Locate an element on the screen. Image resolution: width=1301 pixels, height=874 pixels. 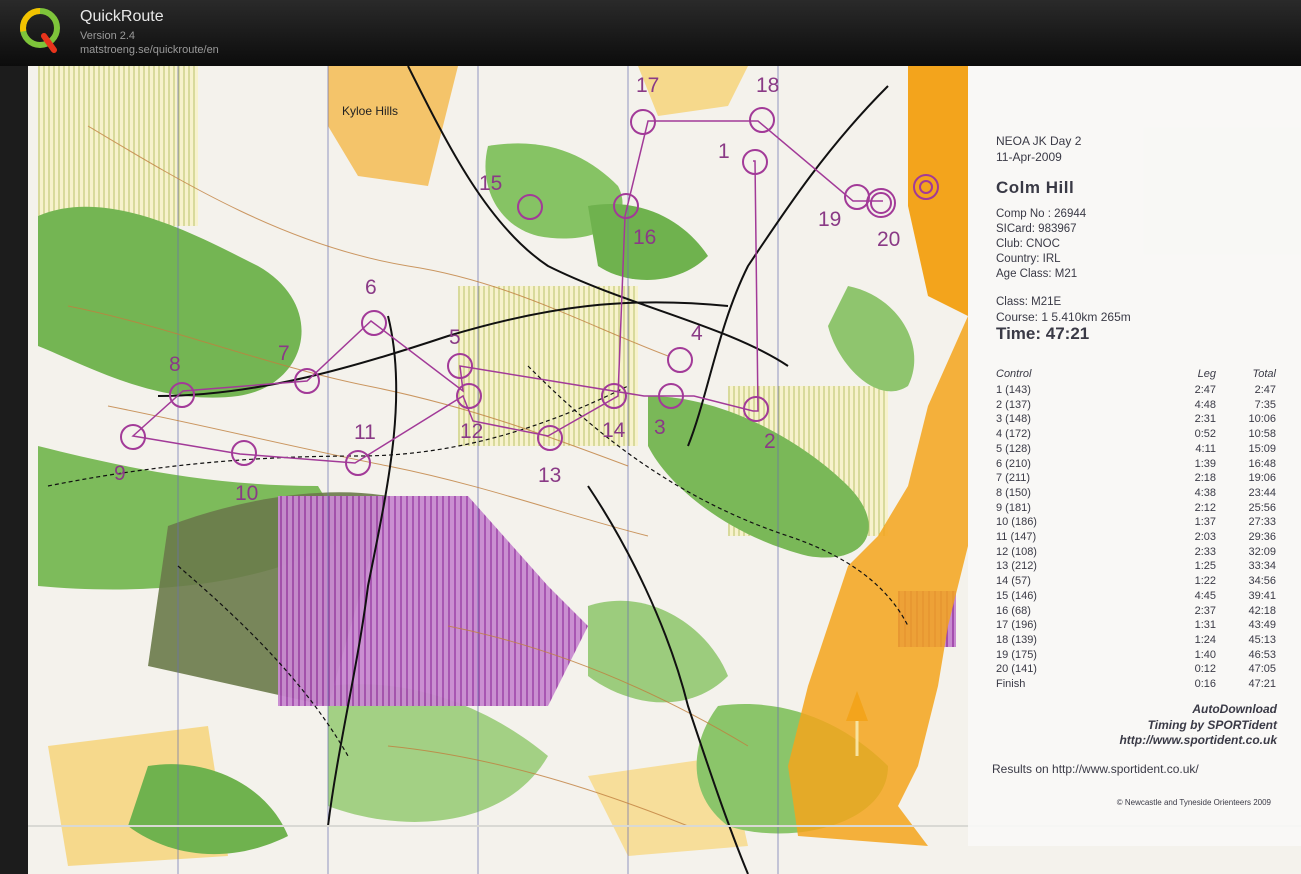
app-name: QuickRoute is located at coordinates (122, 16).